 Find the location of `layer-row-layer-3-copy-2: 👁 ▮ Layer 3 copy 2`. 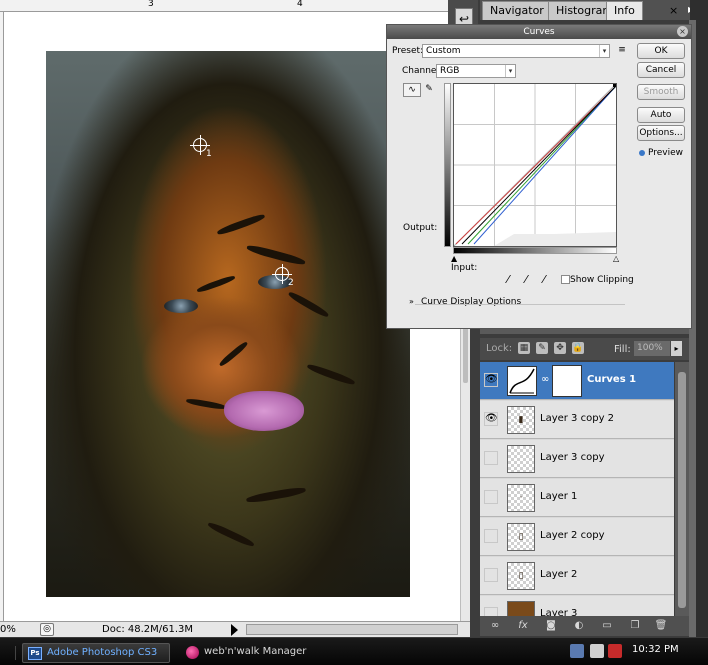

layer-row-layer-3-copy-2: 👁 ▮ Layer 3 copy 2 is located at coordinates (577, 420).